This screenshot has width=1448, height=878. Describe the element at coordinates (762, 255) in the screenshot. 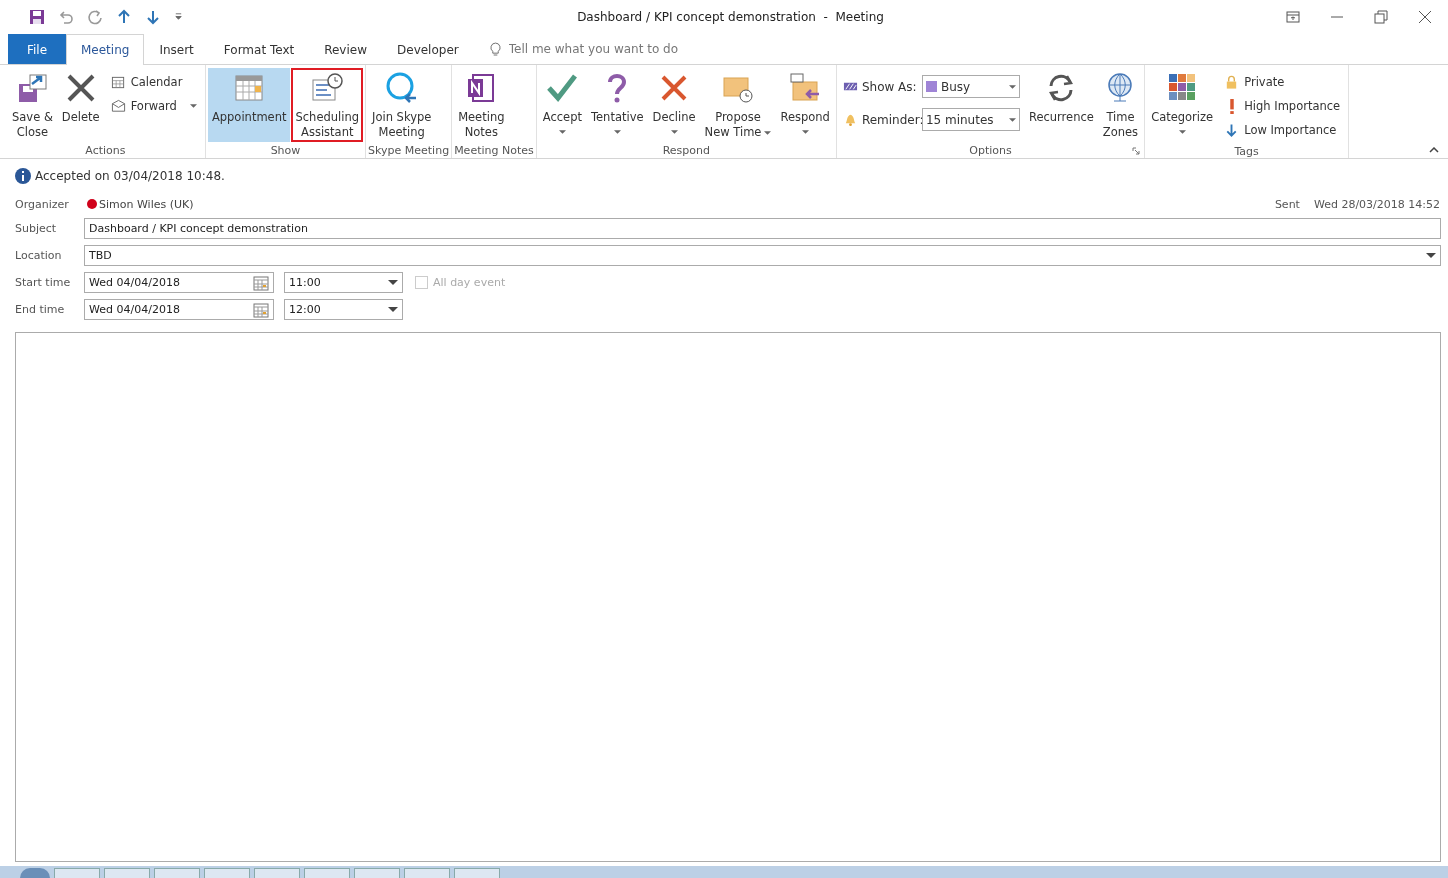

I see `location-field: TBD` at that location.